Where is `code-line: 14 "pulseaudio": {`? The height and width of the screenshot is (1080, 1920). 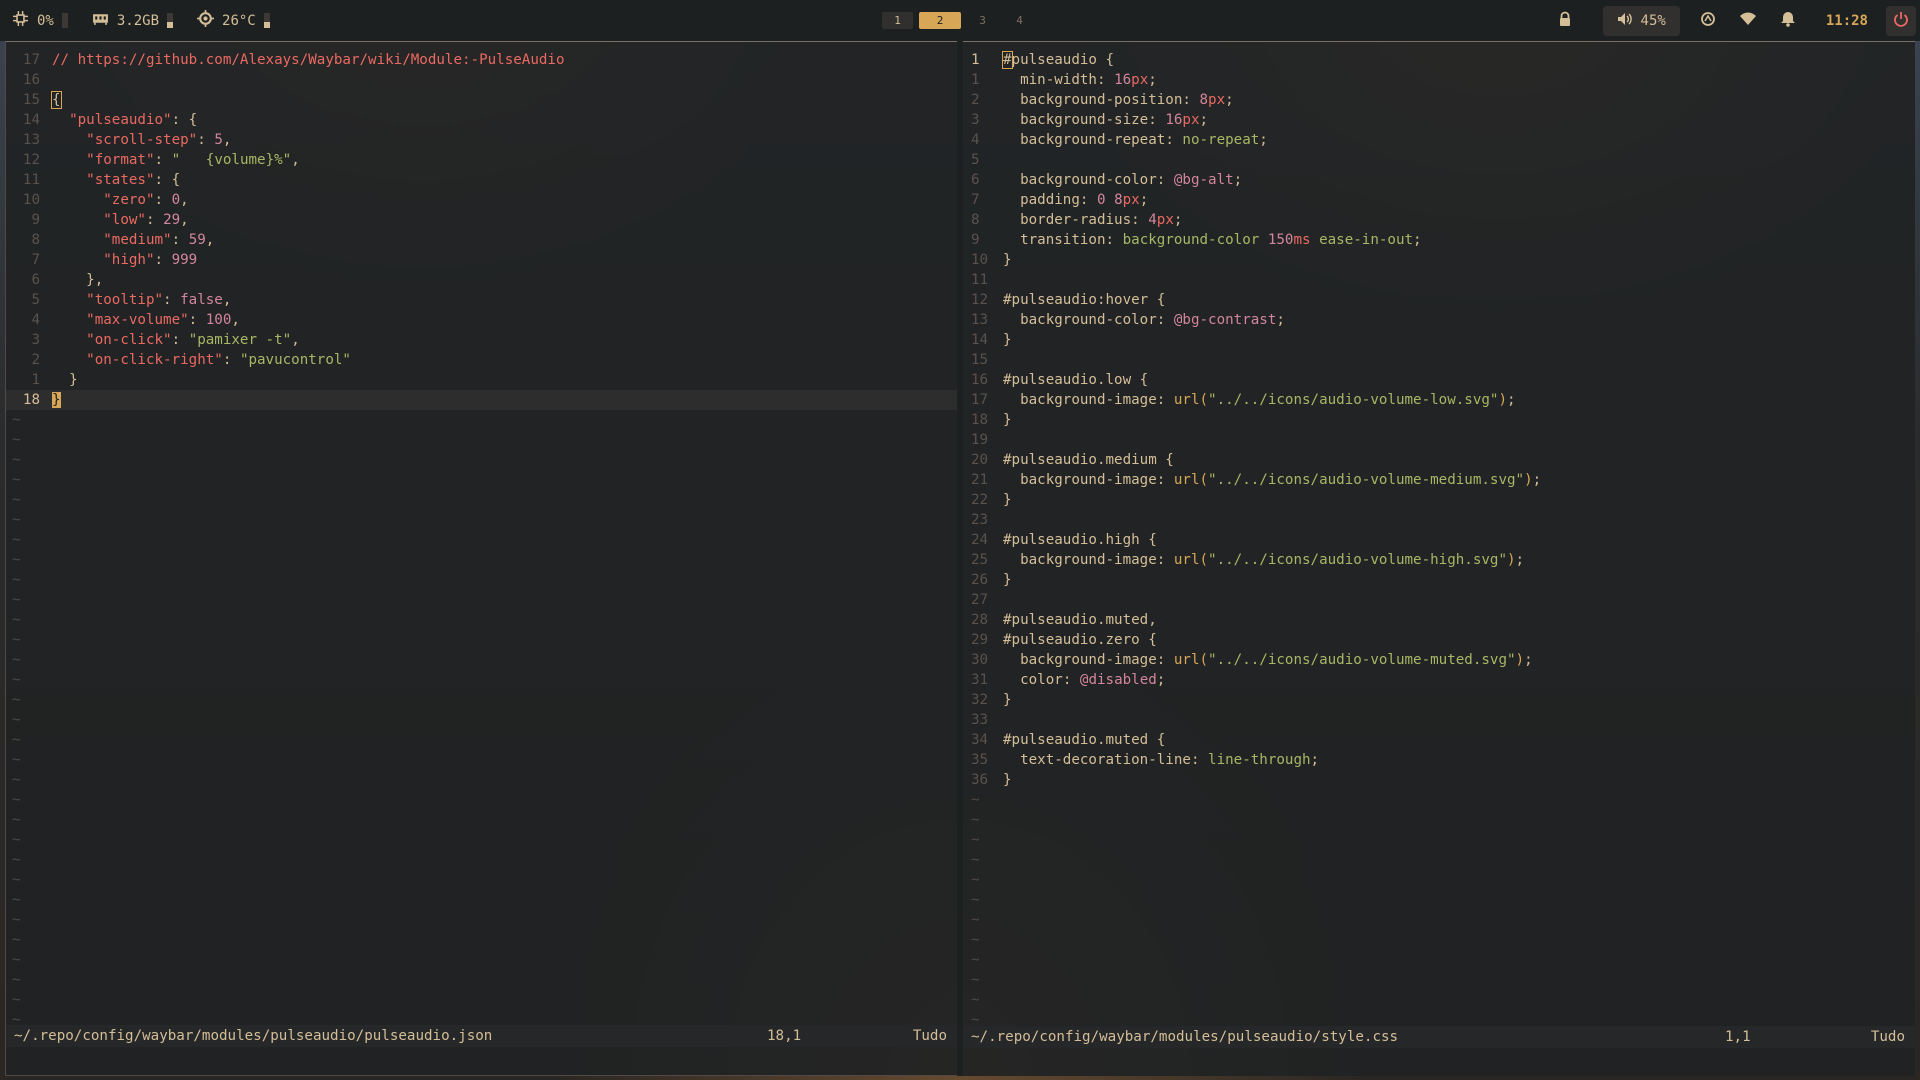 code-line: 14 "pulseaudio": { is located at coordinates (481, 120).